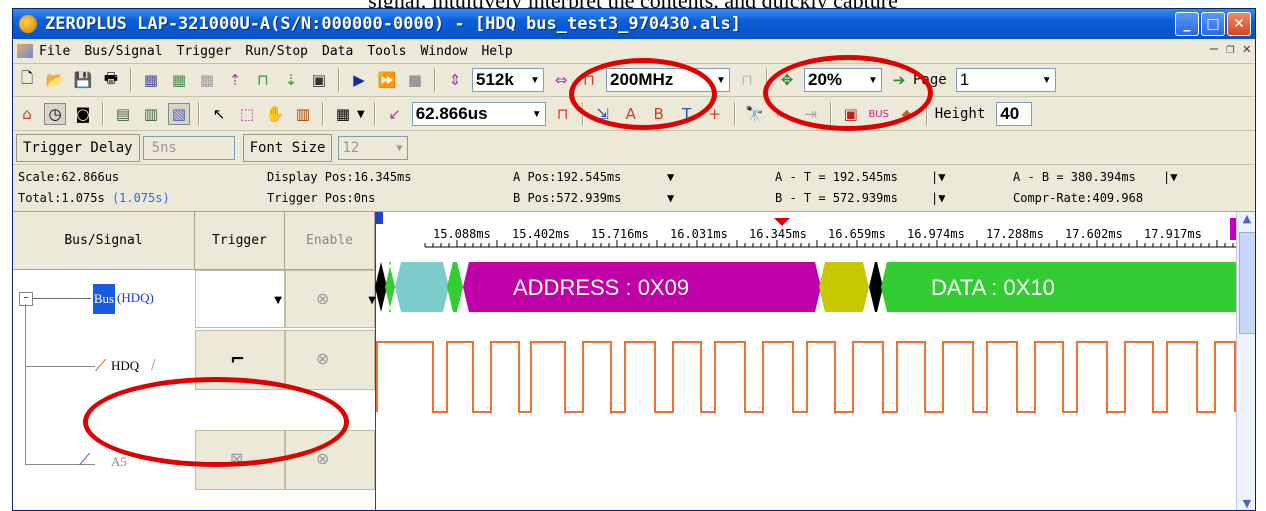 Image resolution: width=1266 pixels, height=511 pixels. Describe the element at coordinates (27, 114) in the screenshot. I see `home-icon: ⌂` at that location.